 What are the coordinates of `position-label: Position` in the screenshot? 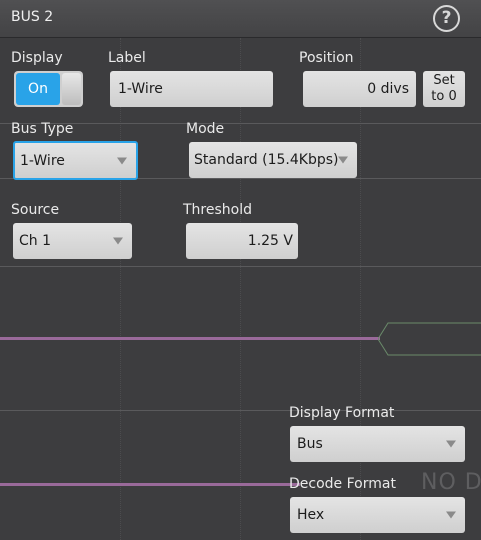 It's located at (326, 58).